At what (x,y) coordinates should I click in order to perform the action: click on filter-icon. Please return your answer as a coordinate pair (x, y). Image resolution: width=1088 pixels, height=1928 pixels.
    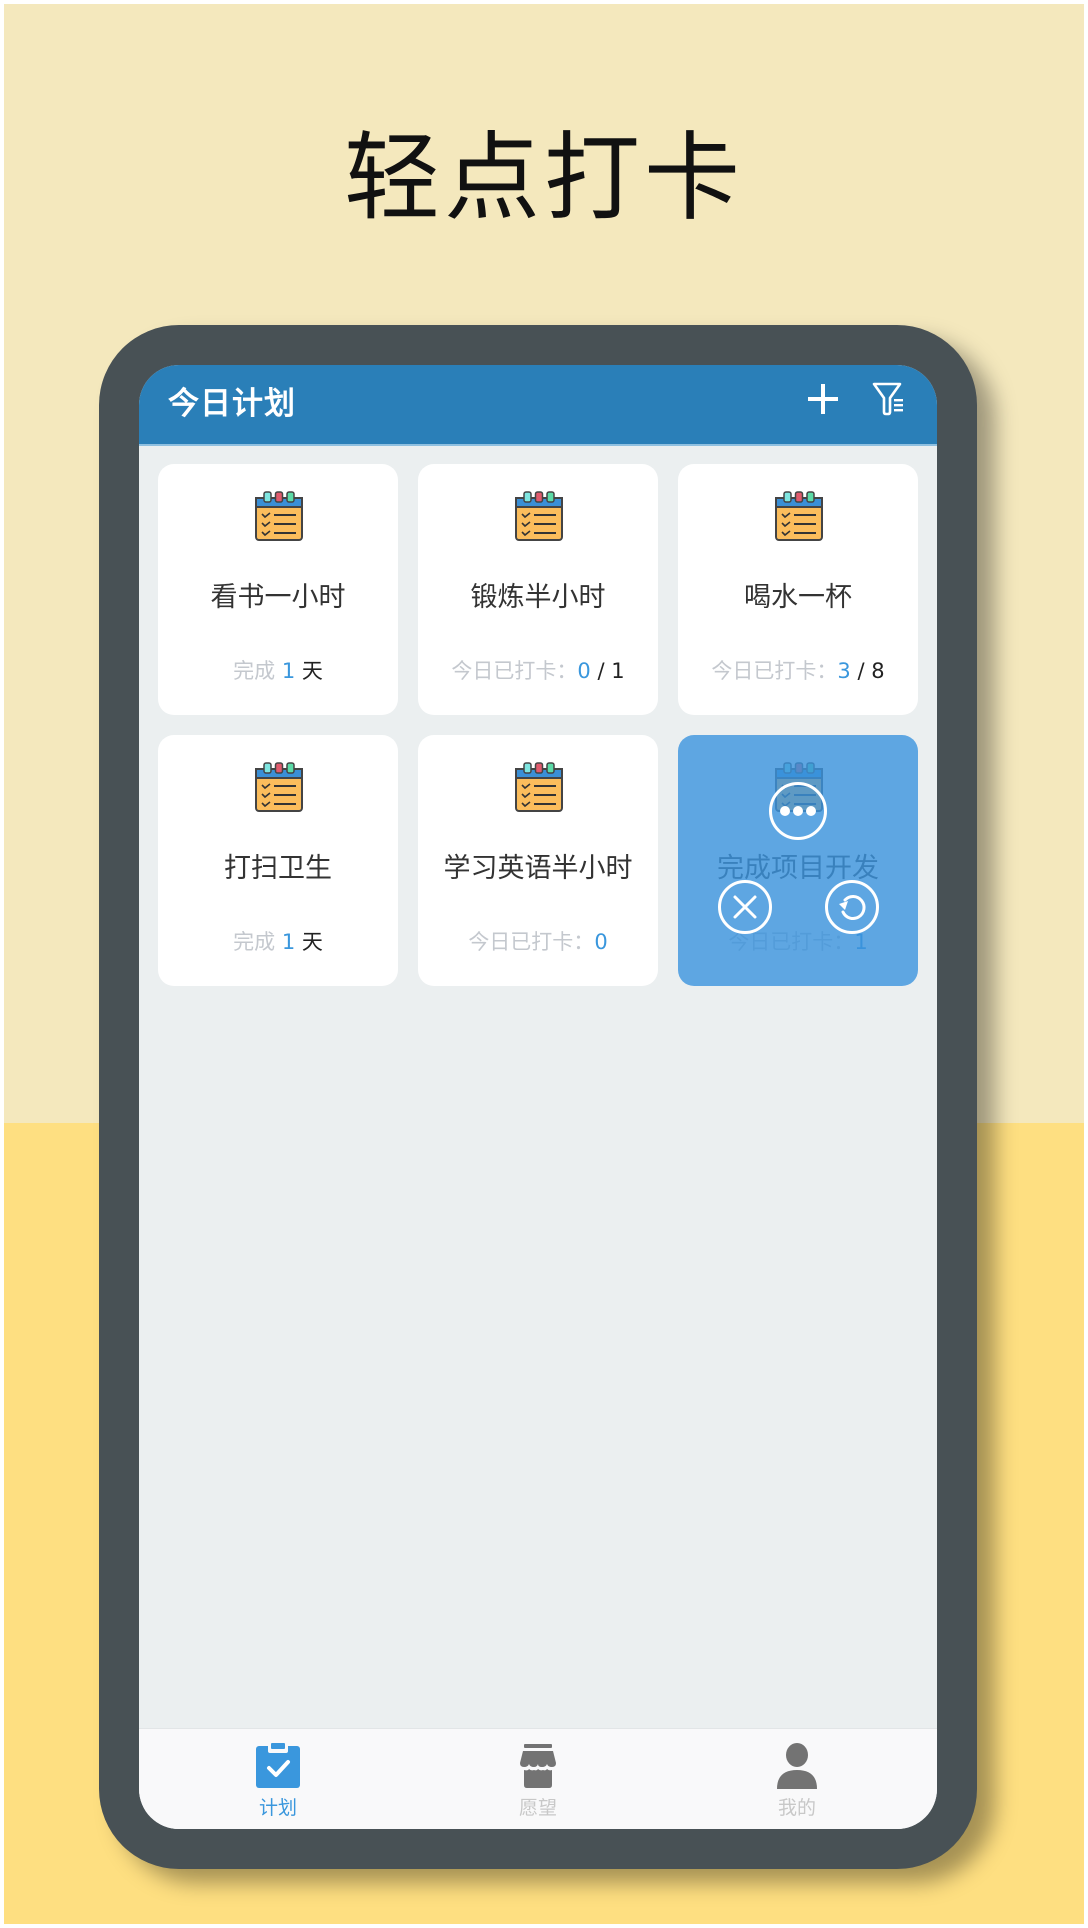
    Looking at the image, I should click on (887, 399).